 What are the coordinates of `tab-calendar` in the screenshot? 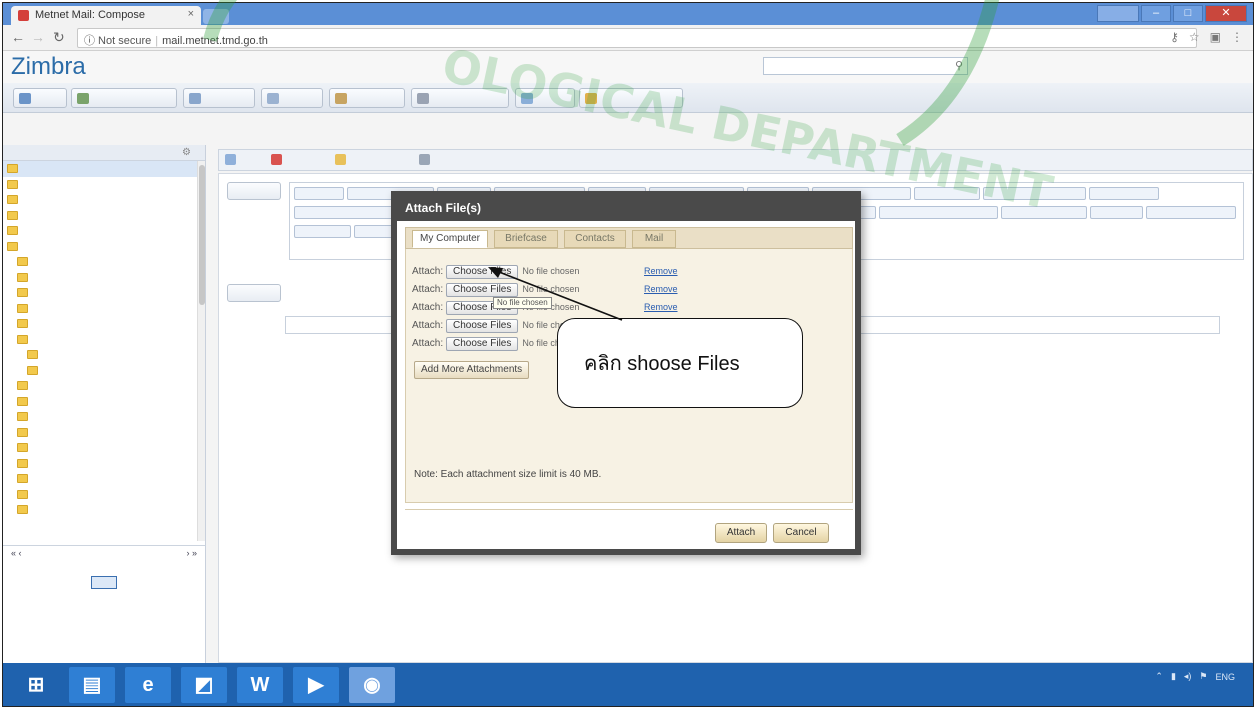 It's located at (219, 98).